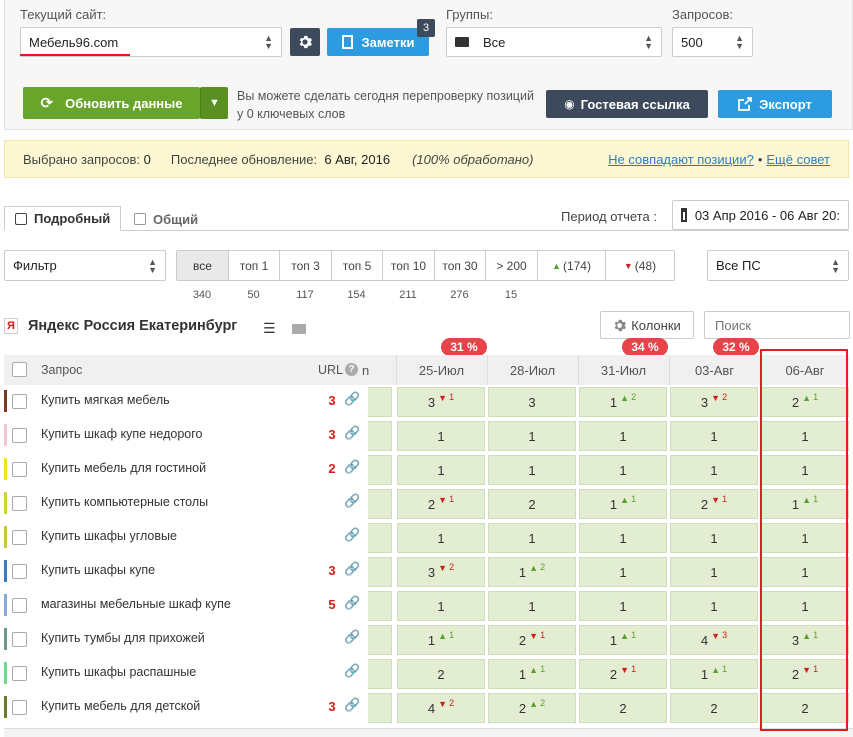  I want to click on date-header: 25-Июл, so click(441, 370).